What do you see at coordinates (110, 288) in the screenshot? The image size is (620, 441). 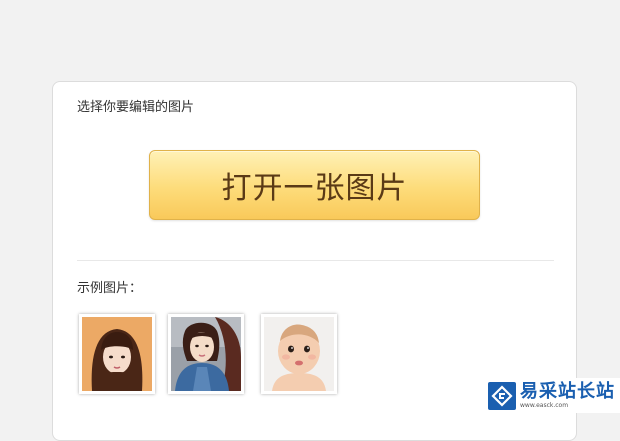 I see `examples-label: 示例图片：` at bounding box center [110, 288].